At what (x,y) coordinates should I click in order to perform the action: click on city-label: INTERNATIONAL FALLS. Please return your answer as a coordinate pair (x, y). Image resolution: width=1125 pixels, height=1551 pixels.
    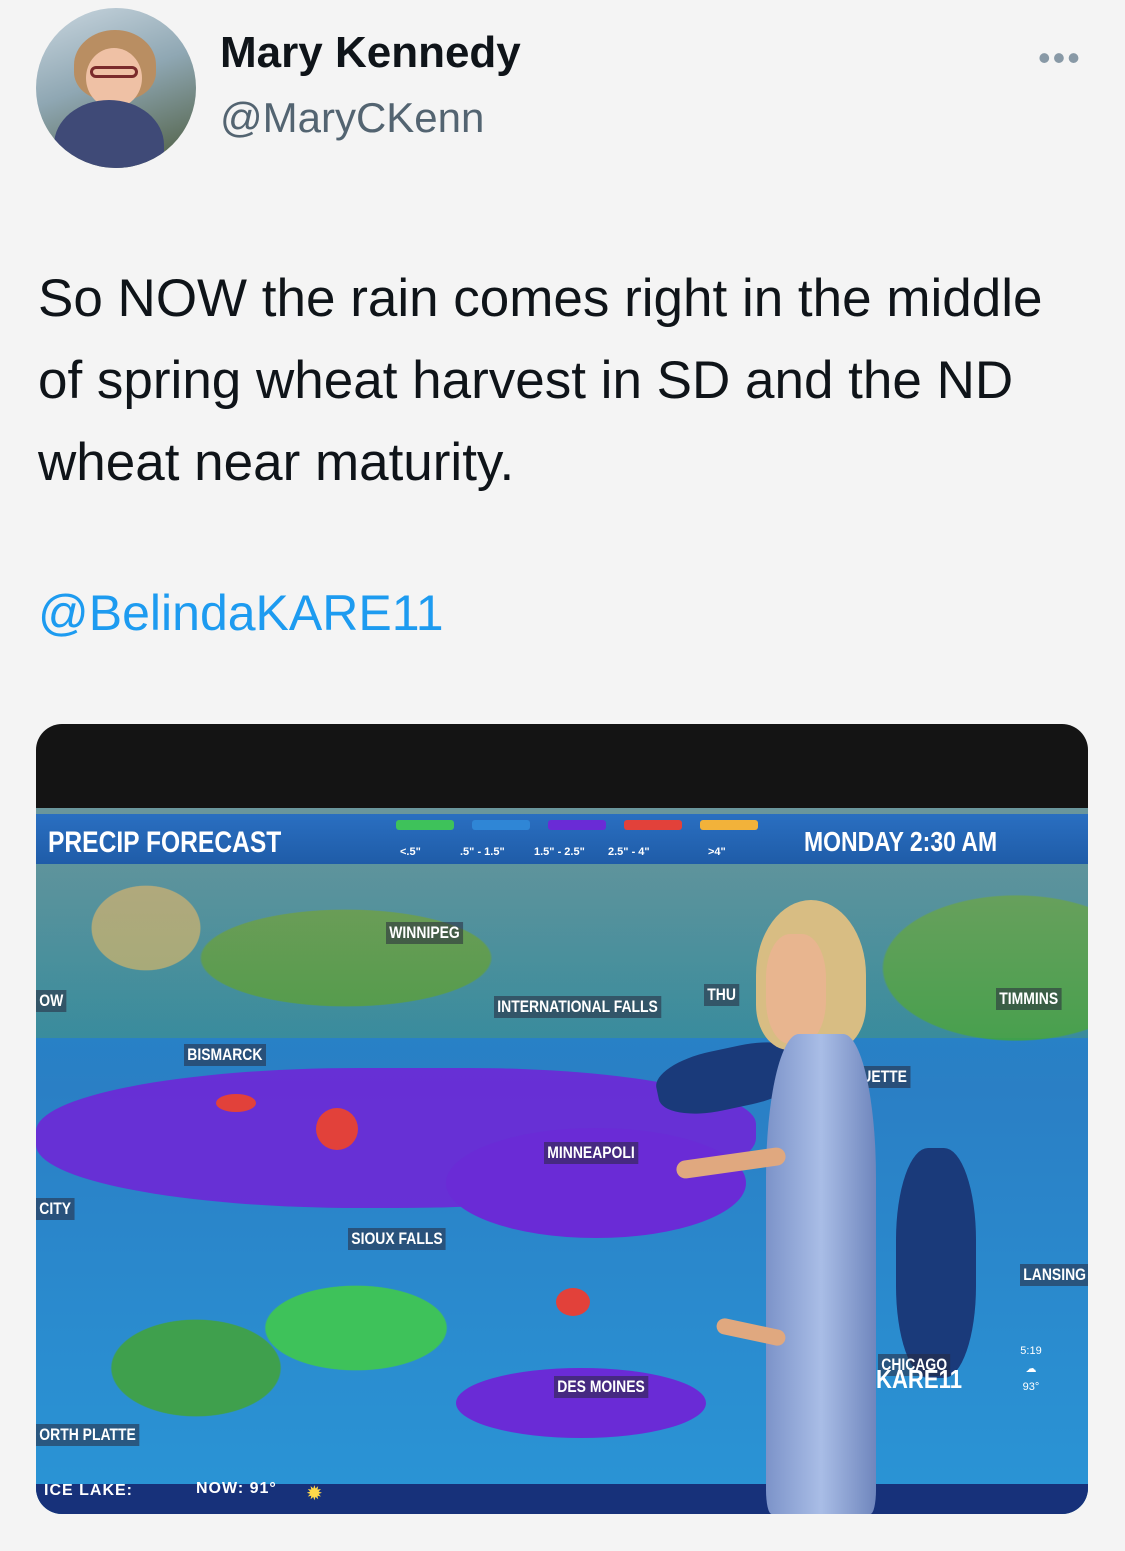
    Looking at the image, I should click on (578, 1007).